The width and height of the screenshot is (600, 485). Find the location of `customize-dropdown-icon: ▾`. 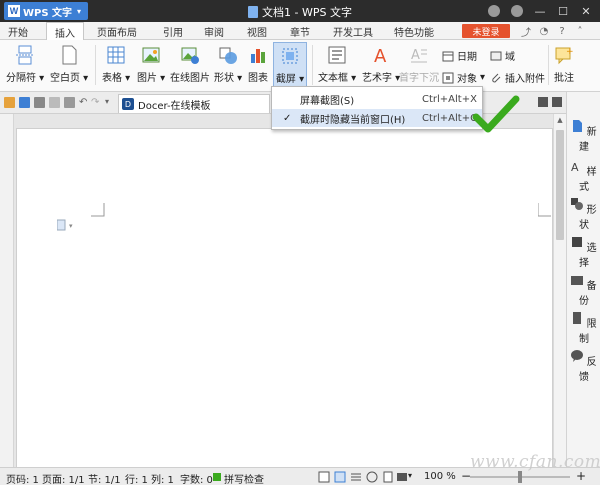

customize-dropdown-icon: ▾ is located at coordinates (110, 102).